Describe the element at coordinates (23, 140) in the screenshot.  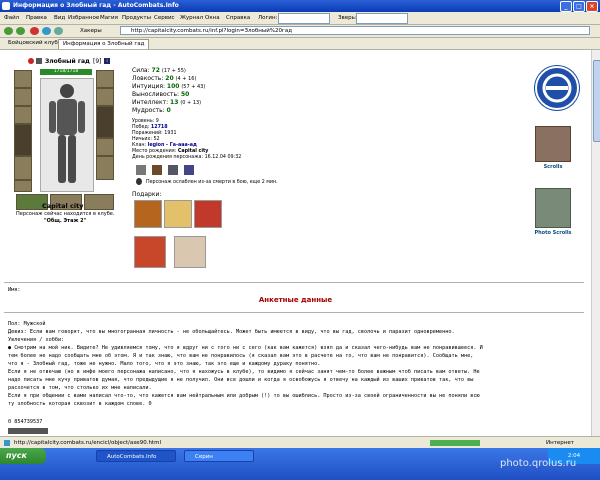
I see `weapon-slot` at that location.